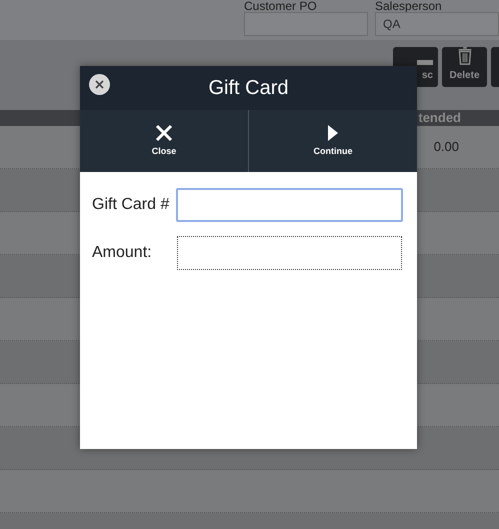 The height and width of the screenshot is (529, 499). What do you see at coordinates (437, 24) in the screenshot?
I see `text-field: QA` at bounding box center [437, 24].